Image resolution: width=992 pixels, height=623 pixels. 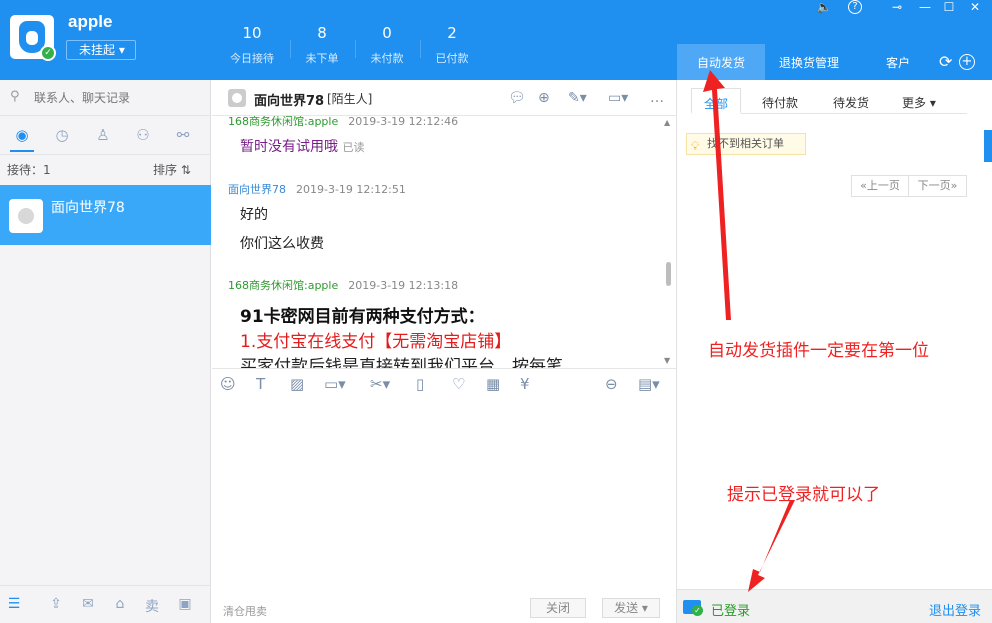 What do you see at coordinates (717, 195) in the screenshot?
I see `arrow-up-annotation` at bounding box center [717, 195].